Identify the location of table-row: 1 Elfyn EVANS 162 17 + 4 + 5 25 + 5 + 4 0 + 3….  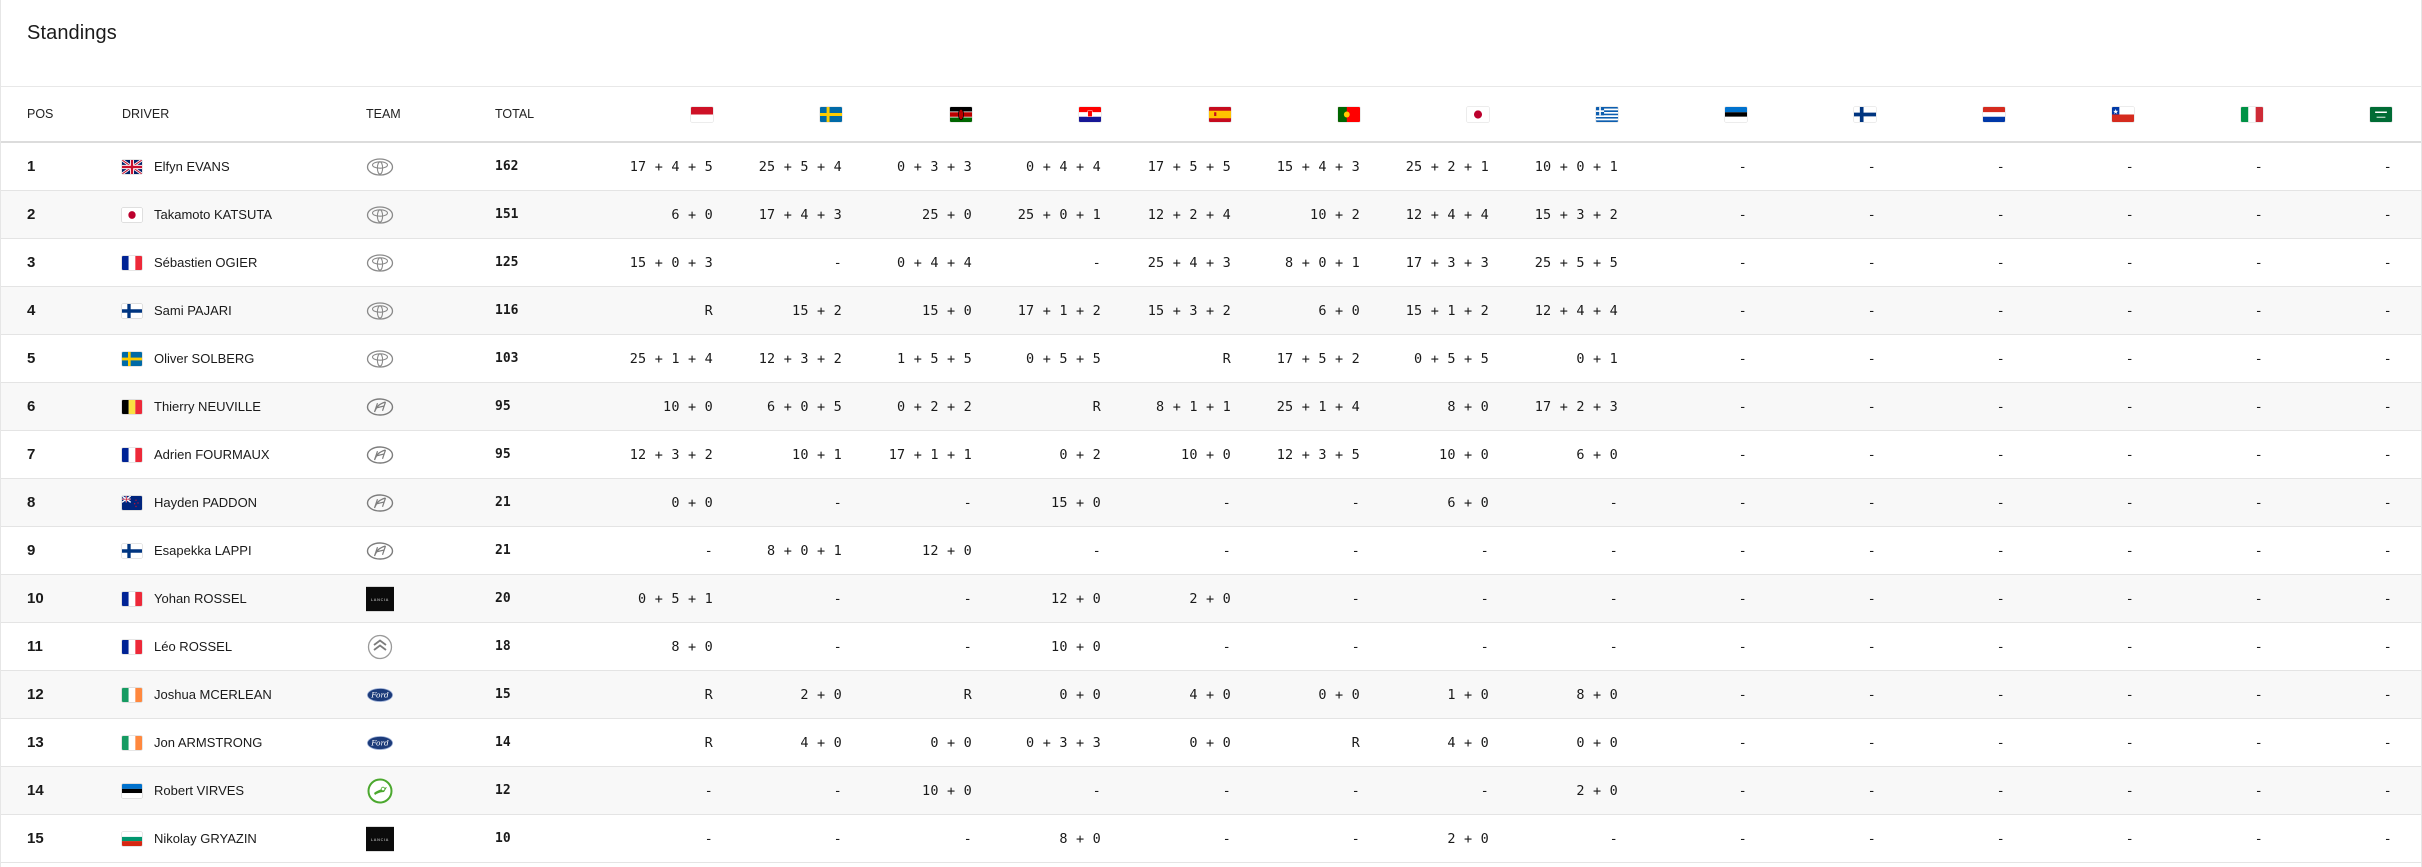
(1211, 167).